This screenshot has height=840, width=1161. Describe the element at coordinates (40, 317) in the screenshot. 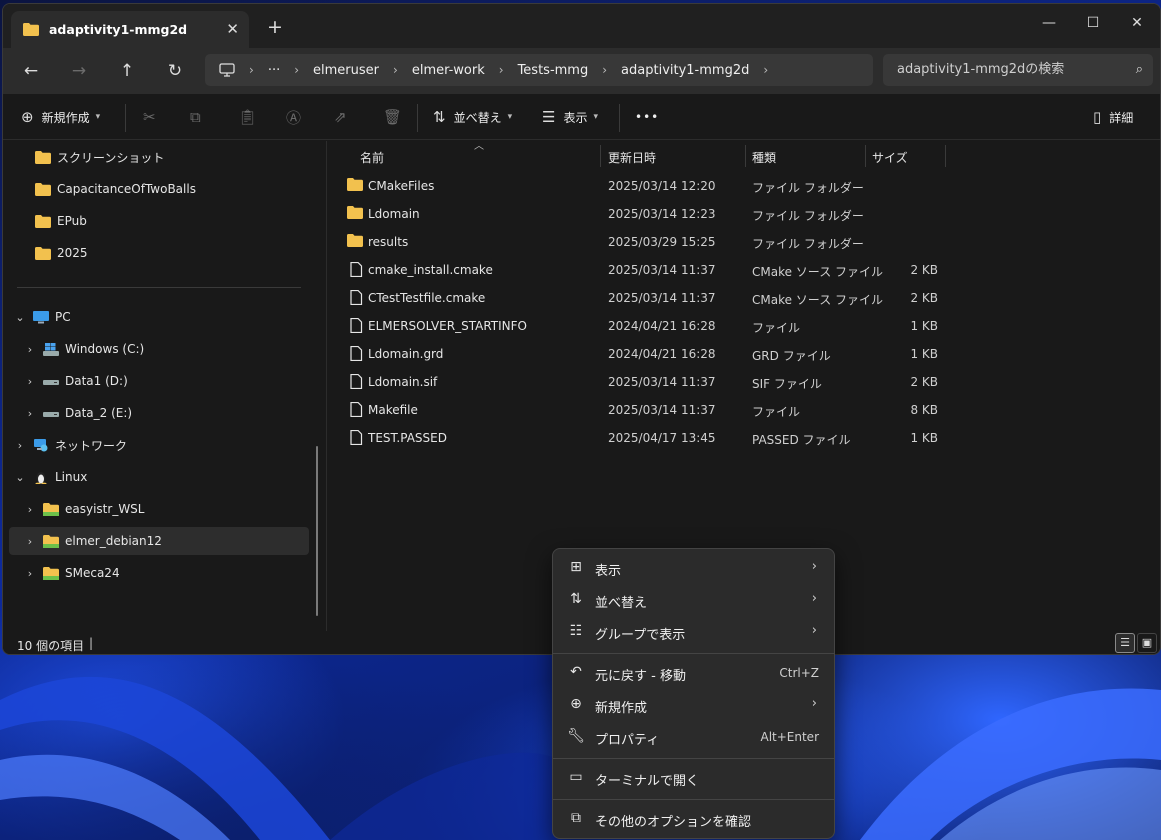

I see `sidebar-item-pc: ⌄ PC` at that location.